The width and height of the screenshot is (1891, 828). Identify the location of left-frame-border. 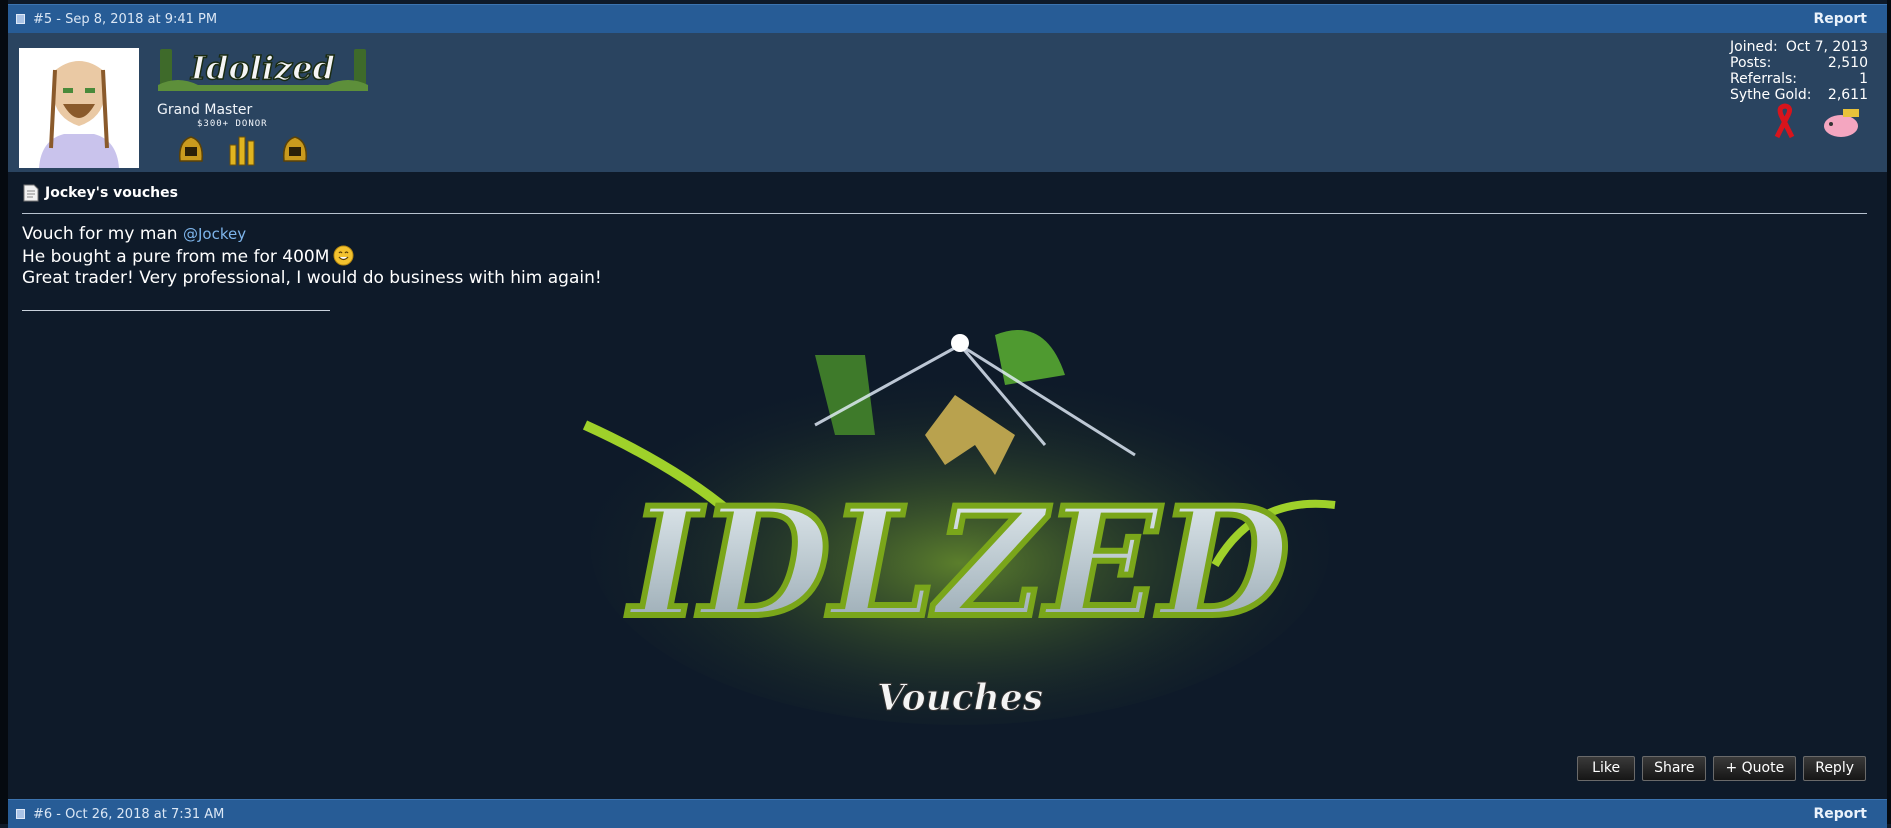
(4, 412).